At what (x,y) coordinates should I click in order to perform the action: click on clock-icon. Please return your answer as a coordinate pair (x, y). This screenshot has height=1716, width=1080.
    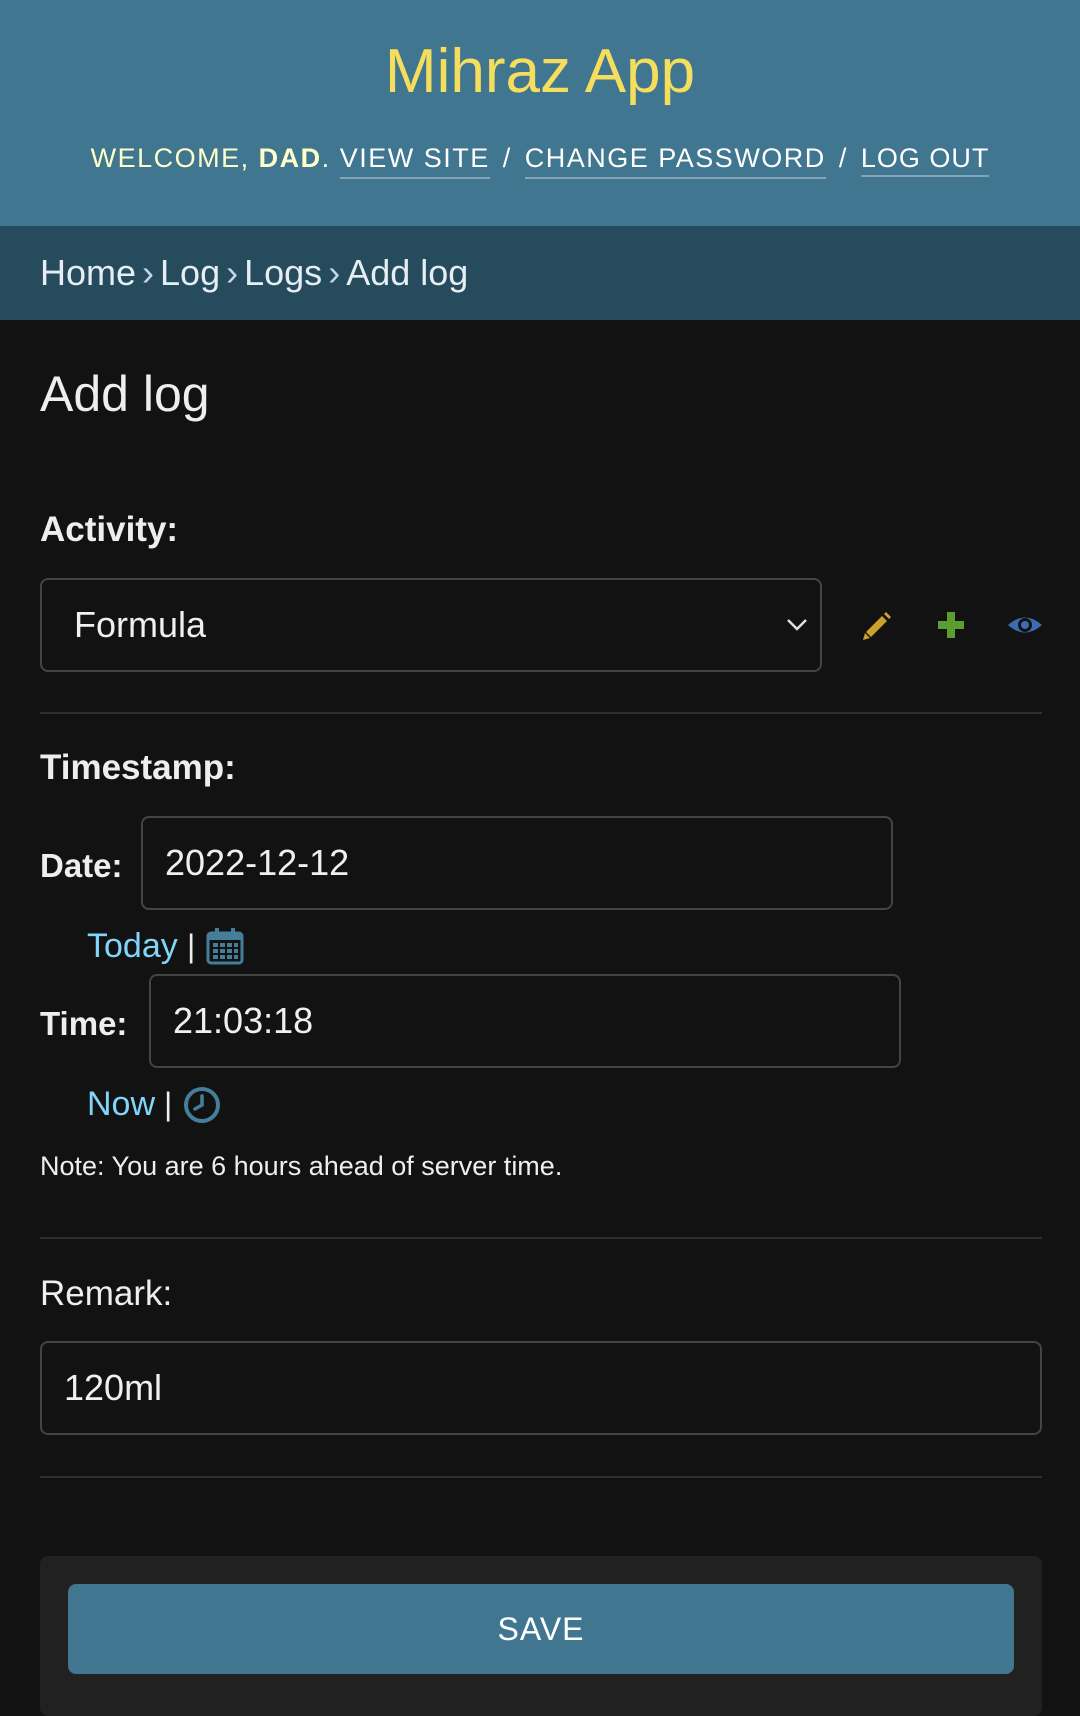
    Looking at the image, I should click on (202, 1105).